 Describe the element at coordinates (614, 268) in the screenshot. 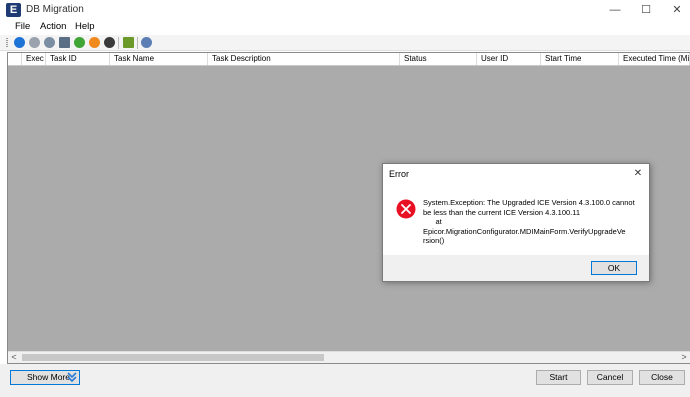

I see `ok-button: OK` at that location.